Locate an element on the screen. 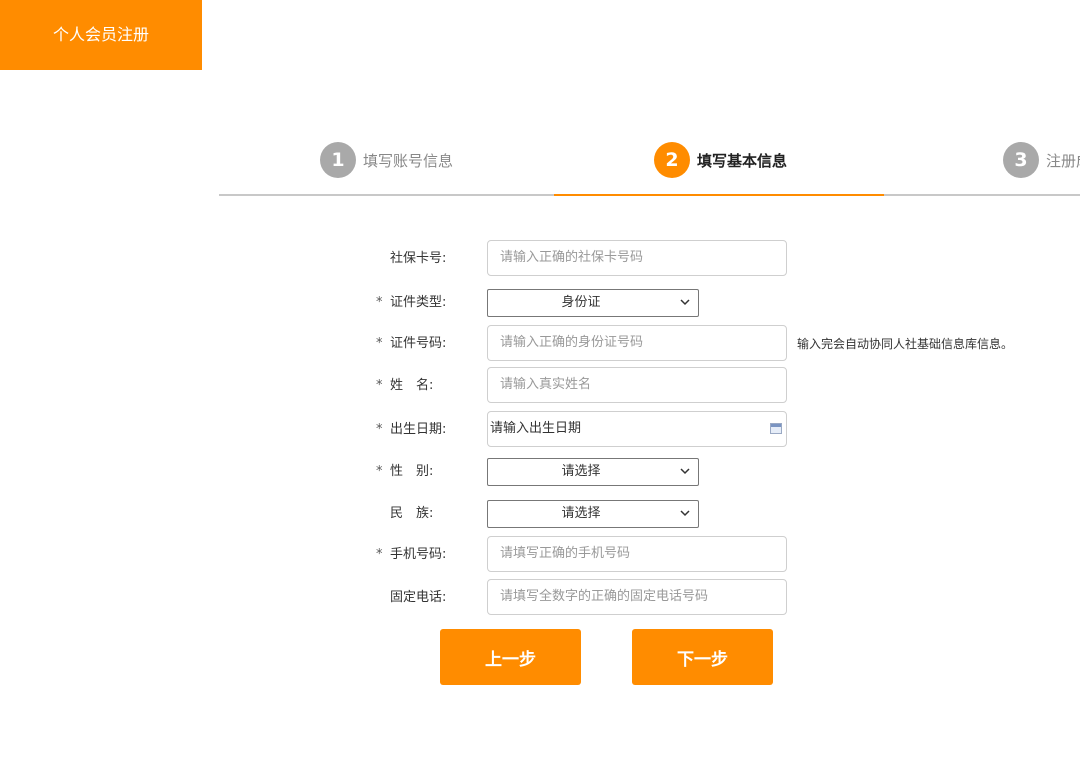  ethnicity-row: 民 族: 请选择 is located at coordinates (540, 514).